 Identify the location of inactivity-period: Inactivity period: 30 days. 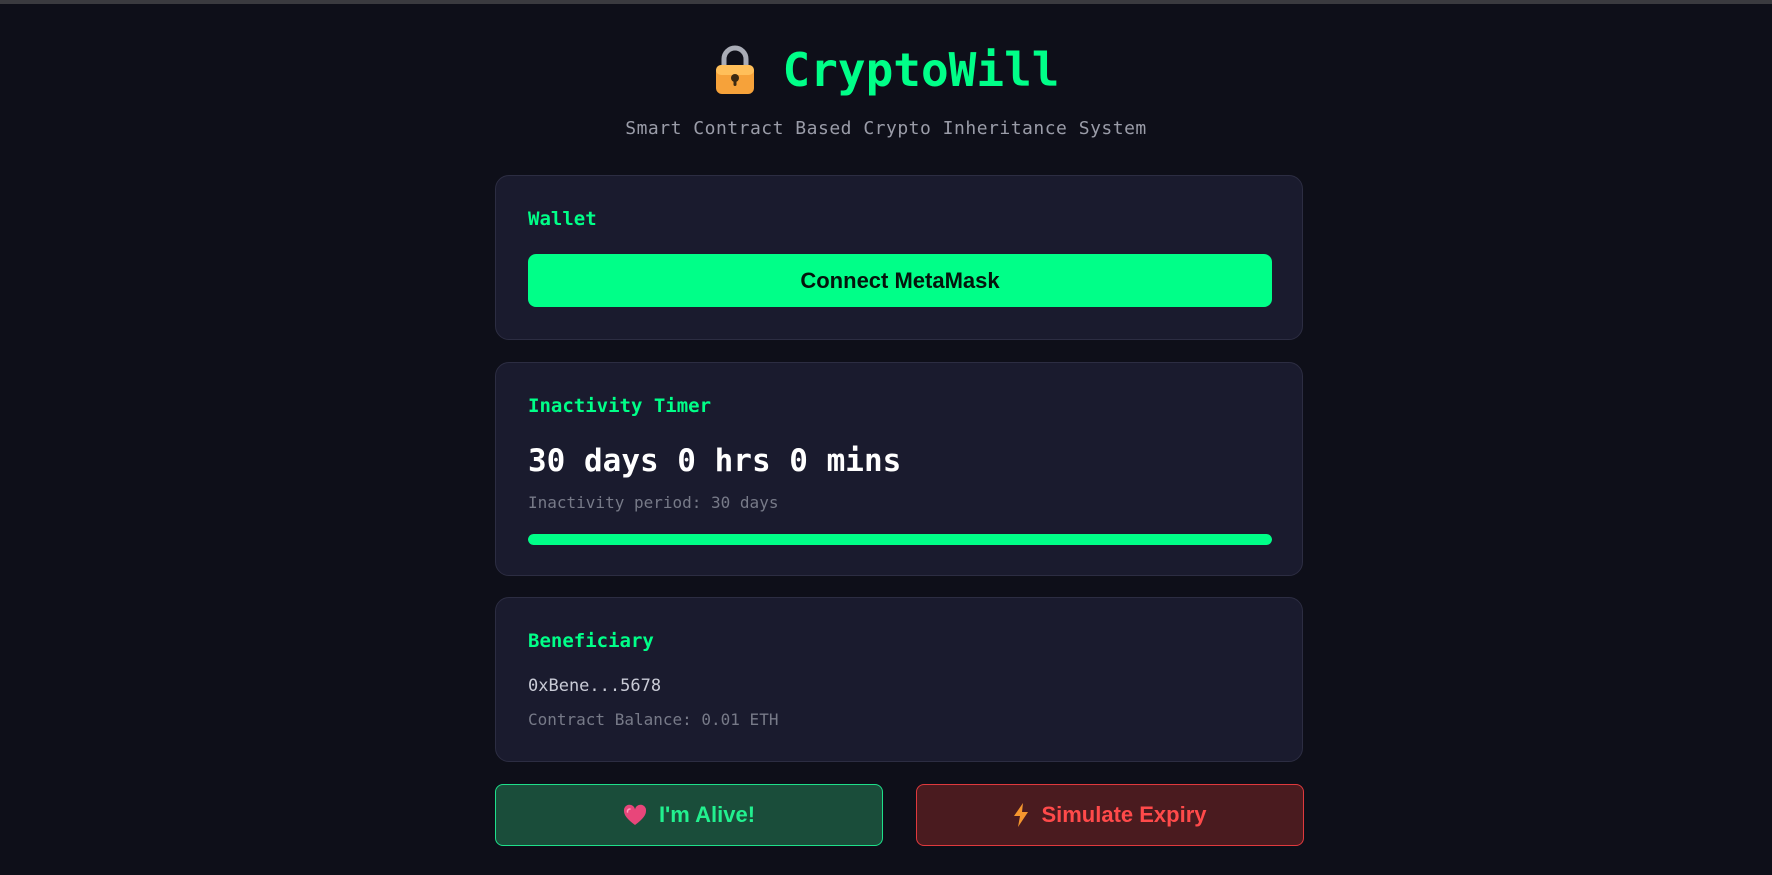
(653, 502).